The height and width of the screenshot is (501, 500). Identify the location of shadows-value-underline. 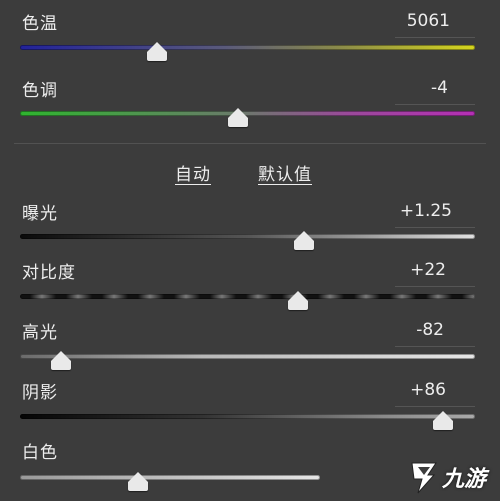
(435, 406).